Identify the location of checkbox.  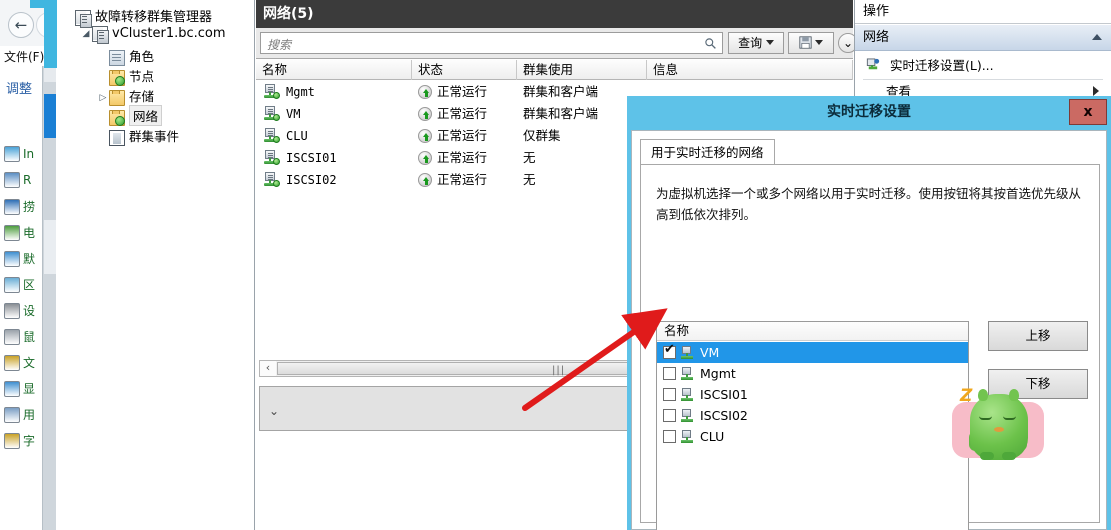
(669, 436).